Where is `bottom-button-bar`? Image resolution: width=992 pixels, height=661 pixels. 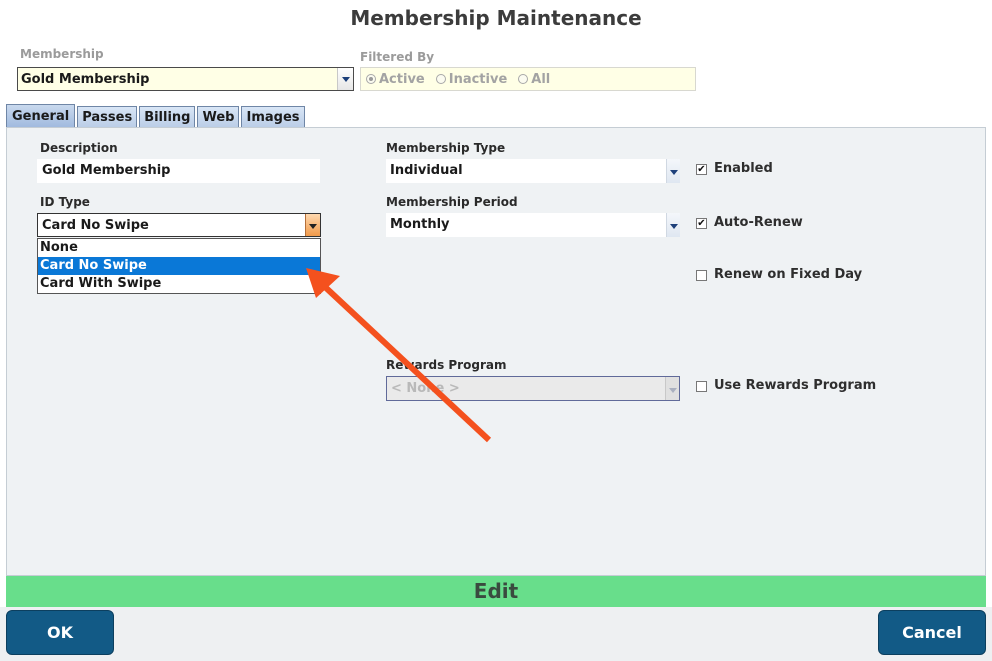 bottom-button-bar is located at coordinates (496, 634).